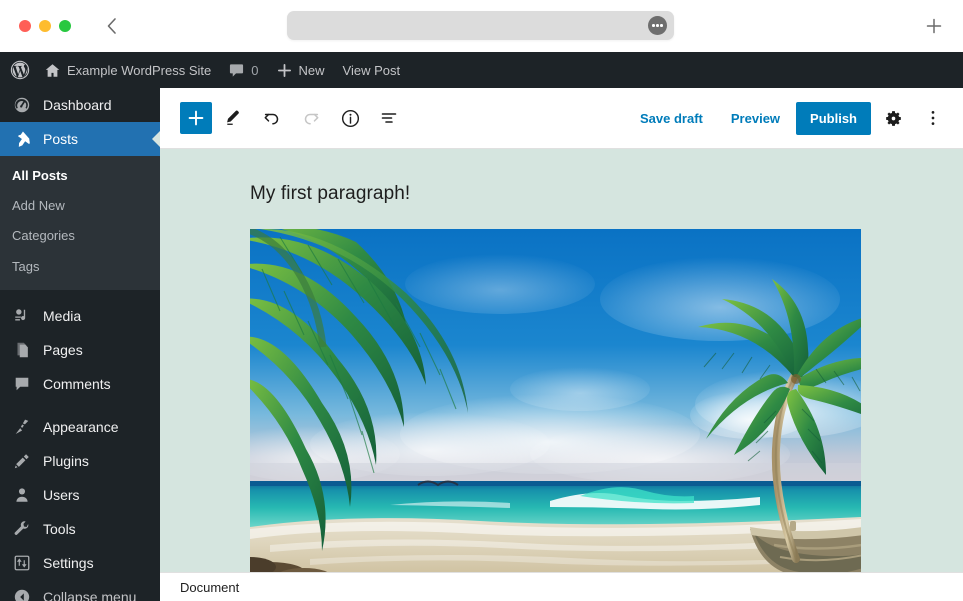 This screenshot has width=963, height=601. Describe the element at coordinates (62, 315) in the screenshot. I see `sidebar-item-media-label: Media` at that location.